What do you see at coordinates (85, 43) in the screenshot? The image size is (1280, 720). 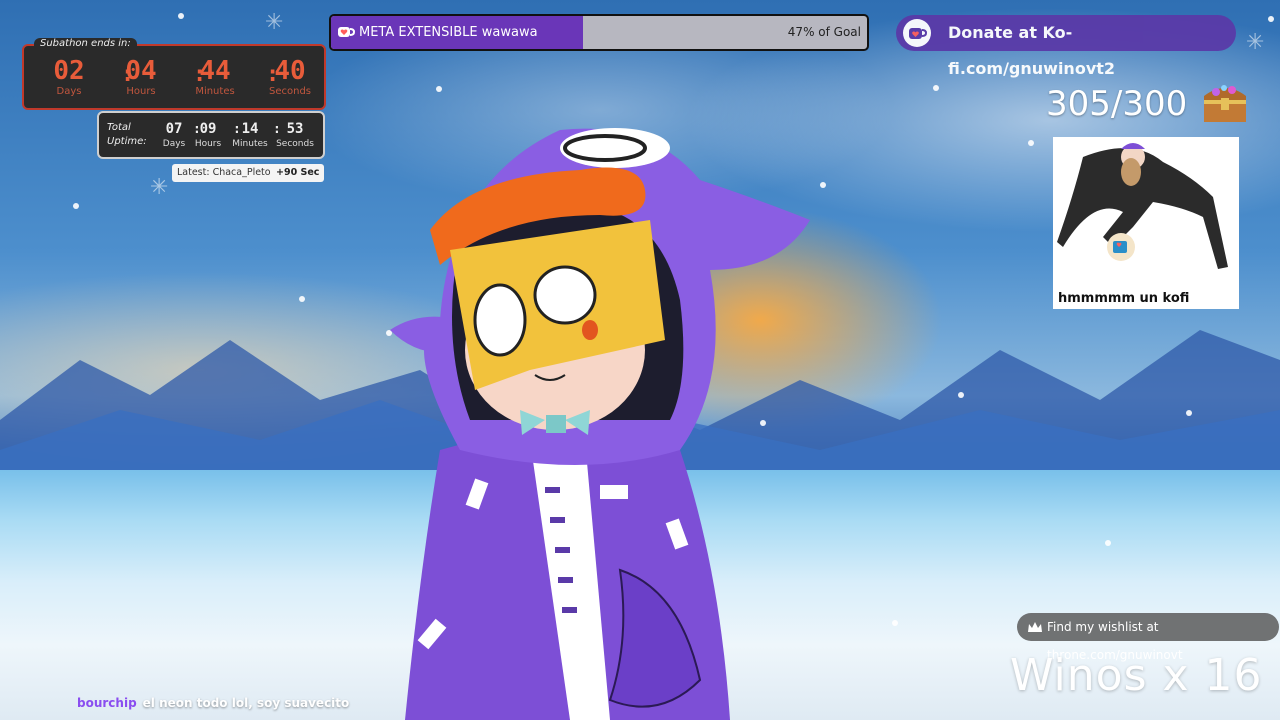 I see `subathon-label: Subathon ends in:` at bounding box center [85, 43].